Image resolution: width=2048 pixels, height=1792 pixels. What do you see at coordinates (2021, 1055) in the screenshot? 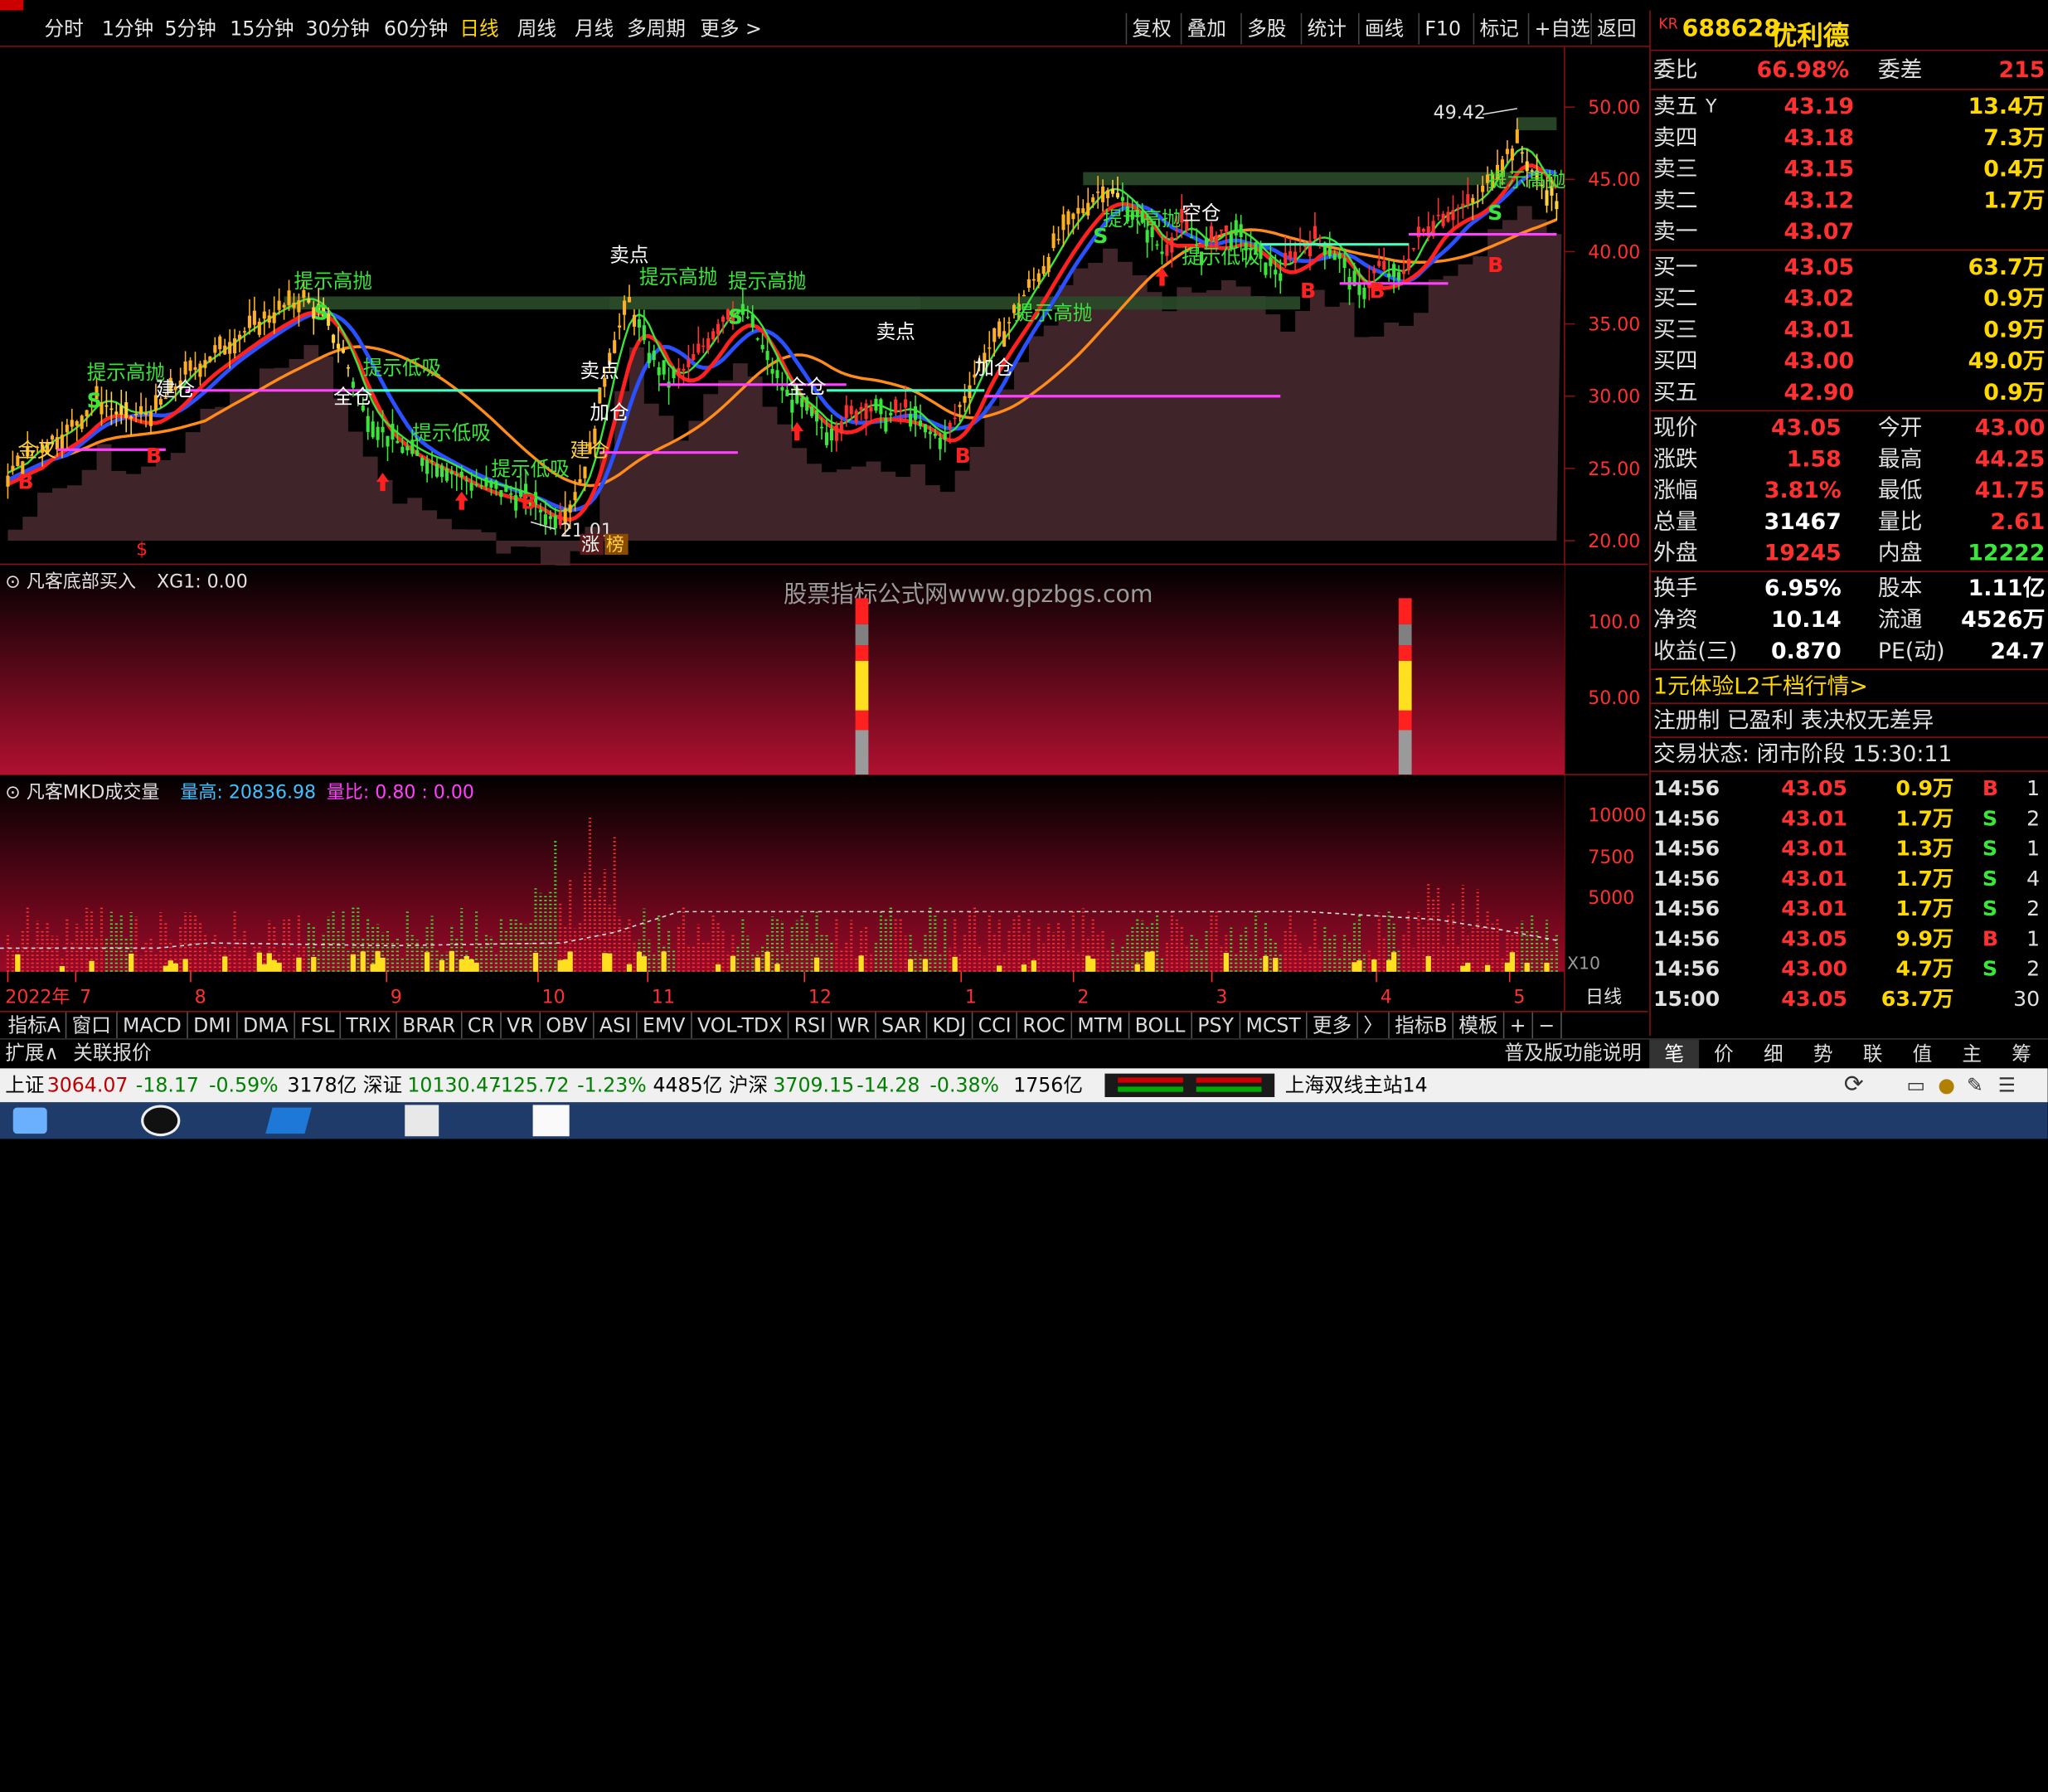
I see `right-tab-7: 筹` at bounding box center [2021, 1055].